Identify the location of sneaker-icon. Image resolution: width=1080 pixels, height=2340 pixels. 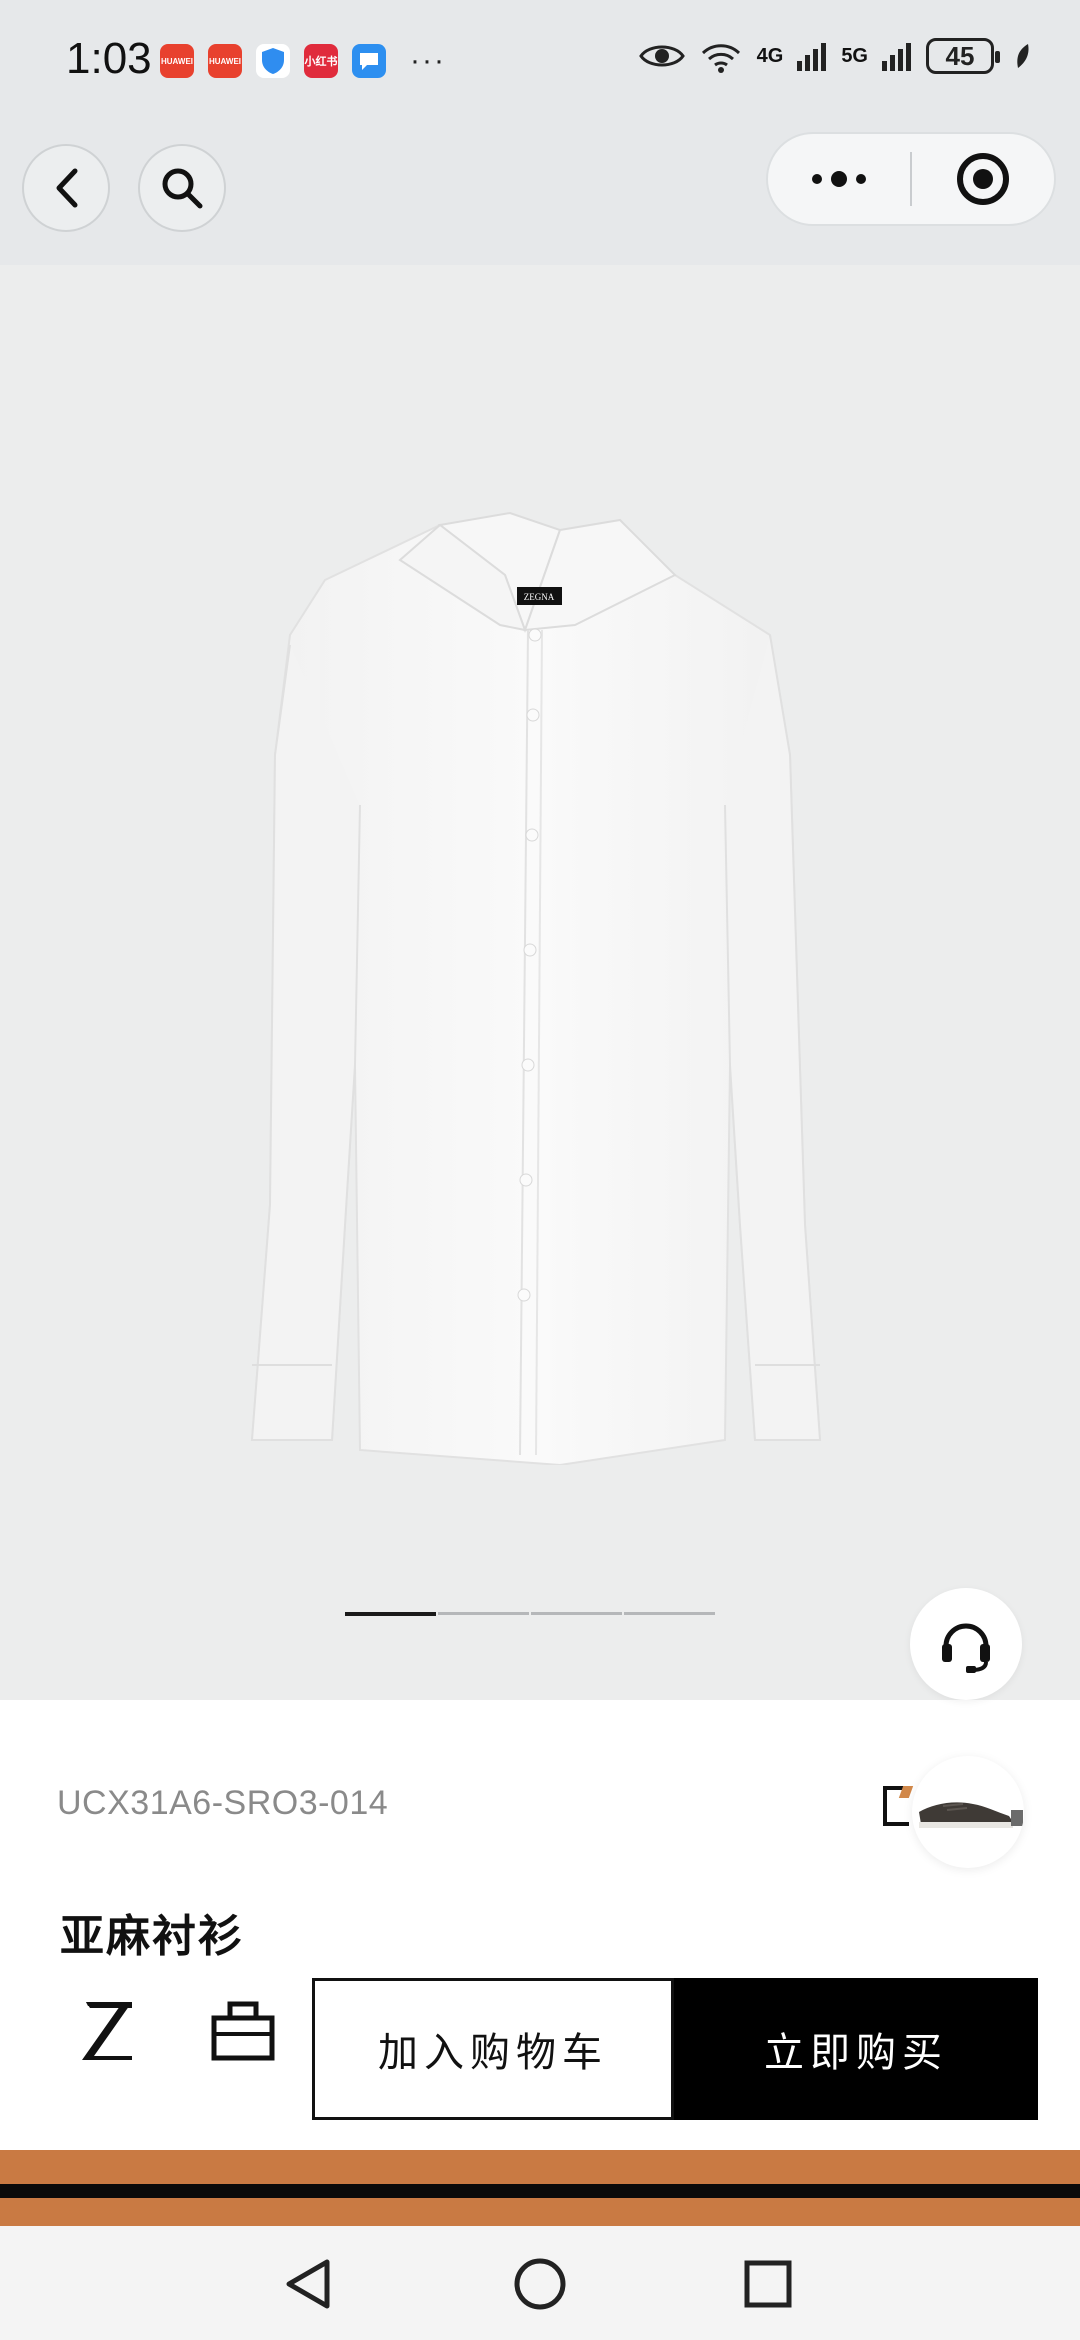
(971, 1815).